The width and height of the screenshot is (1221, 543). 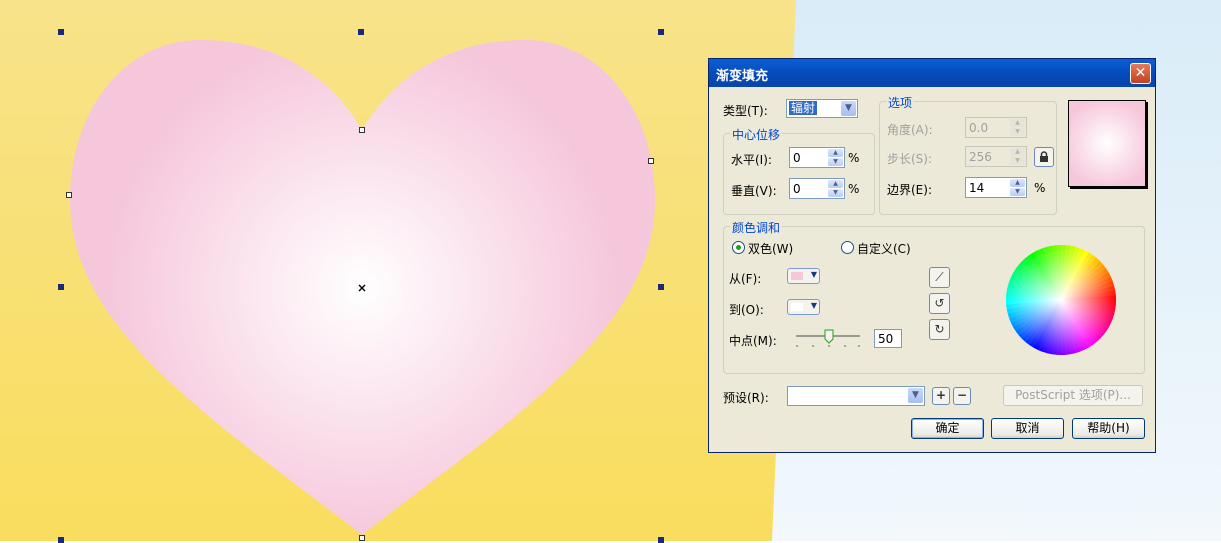 I want to click on dialog-title: 渐变填充, so click(x=742, y=76).